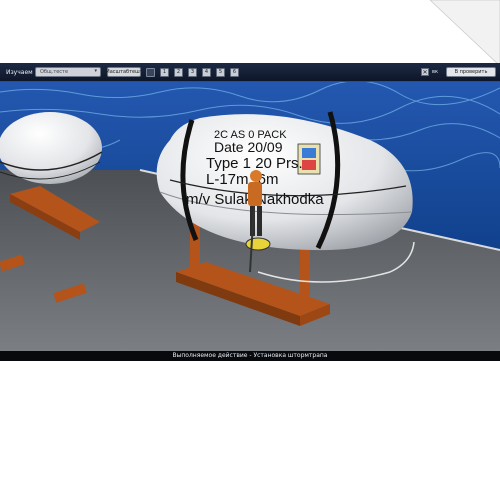  Describe the element at coordinates (95, 71) in the screenshot. I see `chevron-down-icon: ▾` at that location.